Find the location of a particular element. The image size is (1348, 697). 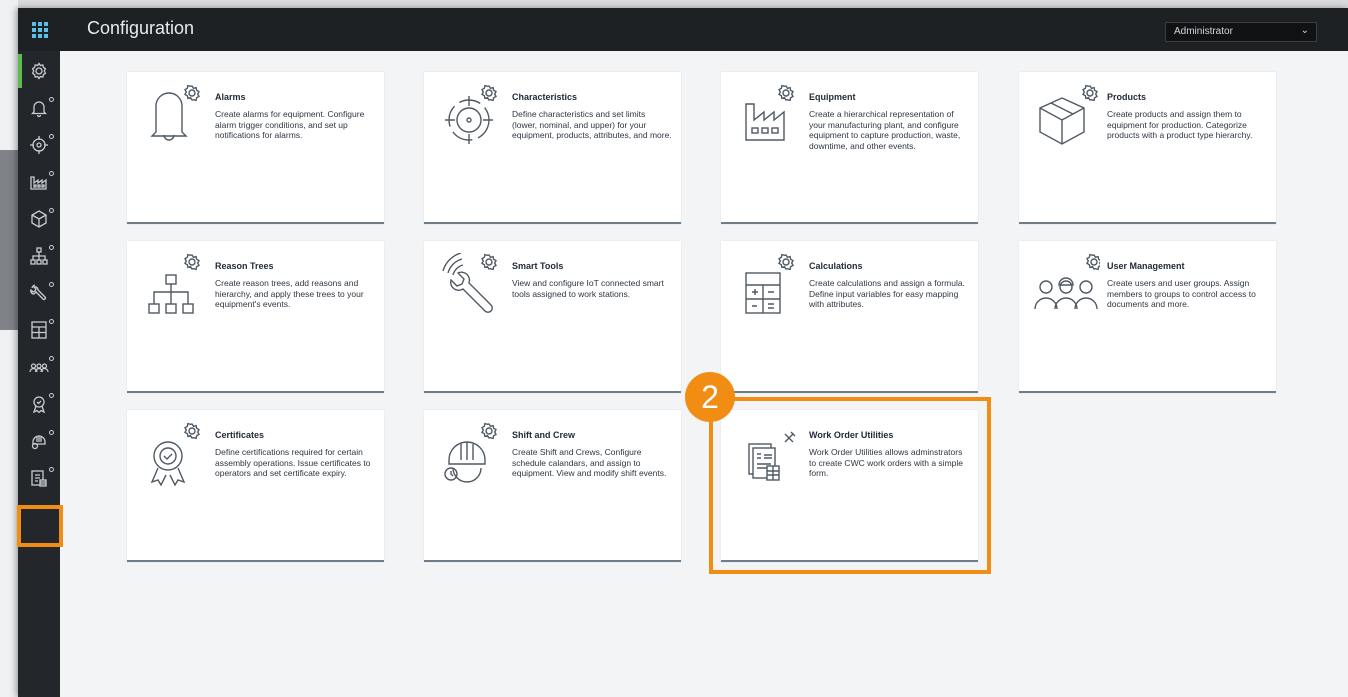

grid-icon is located at coordinates (39, 29).